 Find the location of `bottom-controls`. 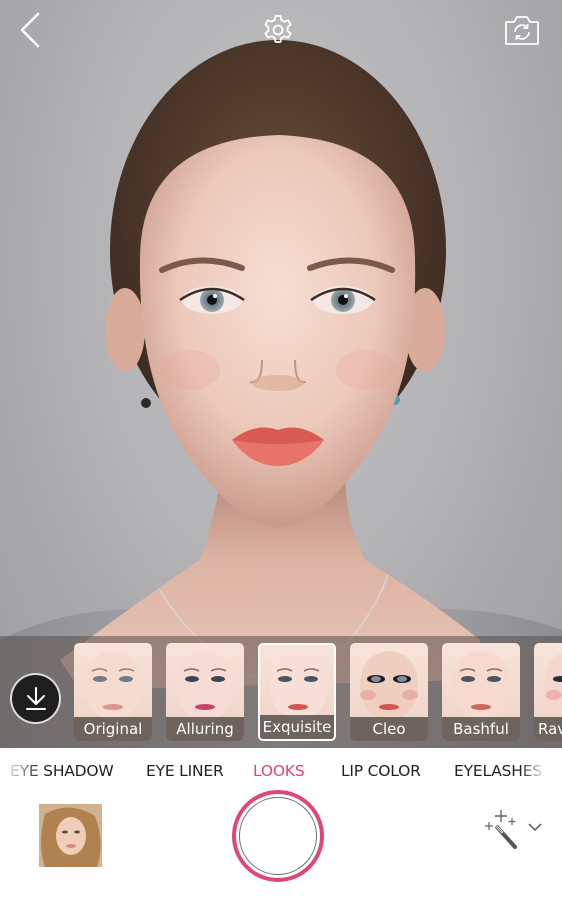

bottom-controls is located at coordinates (281, 845).